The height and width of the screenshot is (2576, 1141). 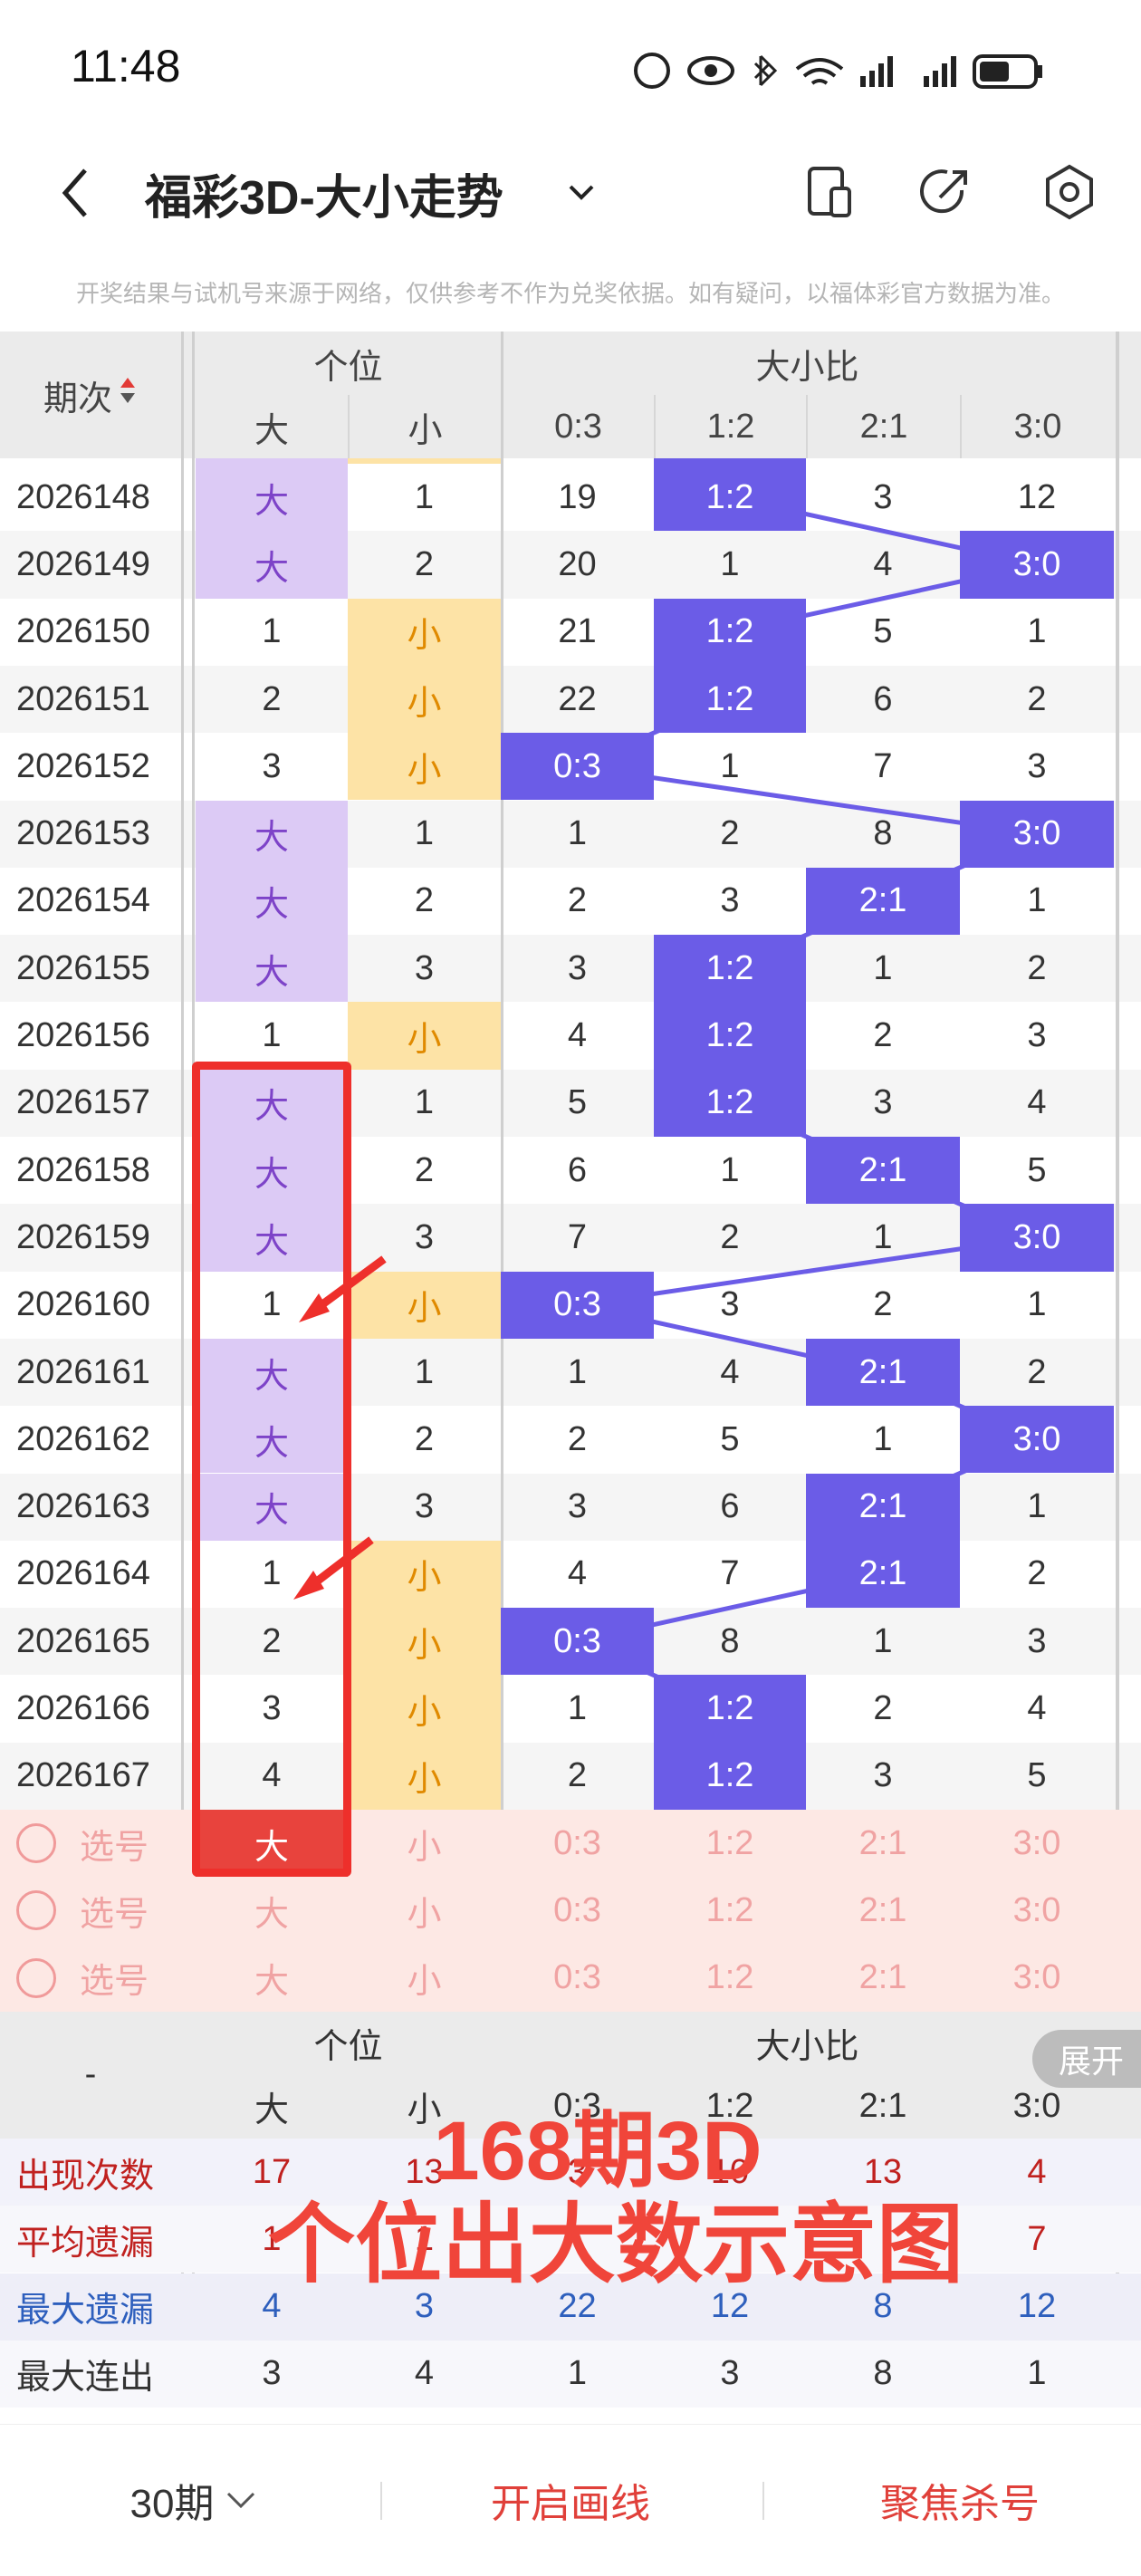 What do you see at coordinates (1087, 2058) in the screenshot?
I see `expand-button: 展开` at bounding box center [1087, 2058].